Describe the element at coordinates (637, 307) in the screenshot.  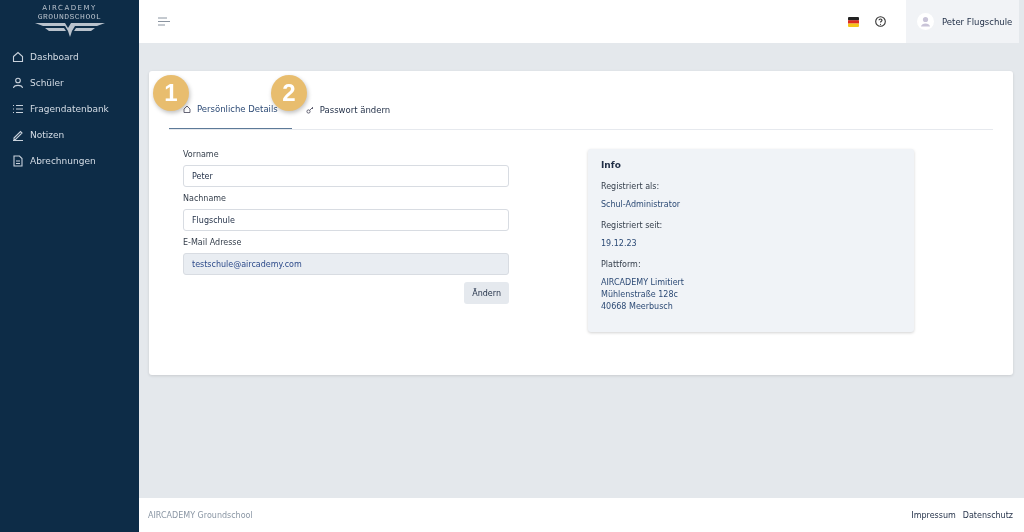
I see `info-value: 40668 Meerbusch` at that location.